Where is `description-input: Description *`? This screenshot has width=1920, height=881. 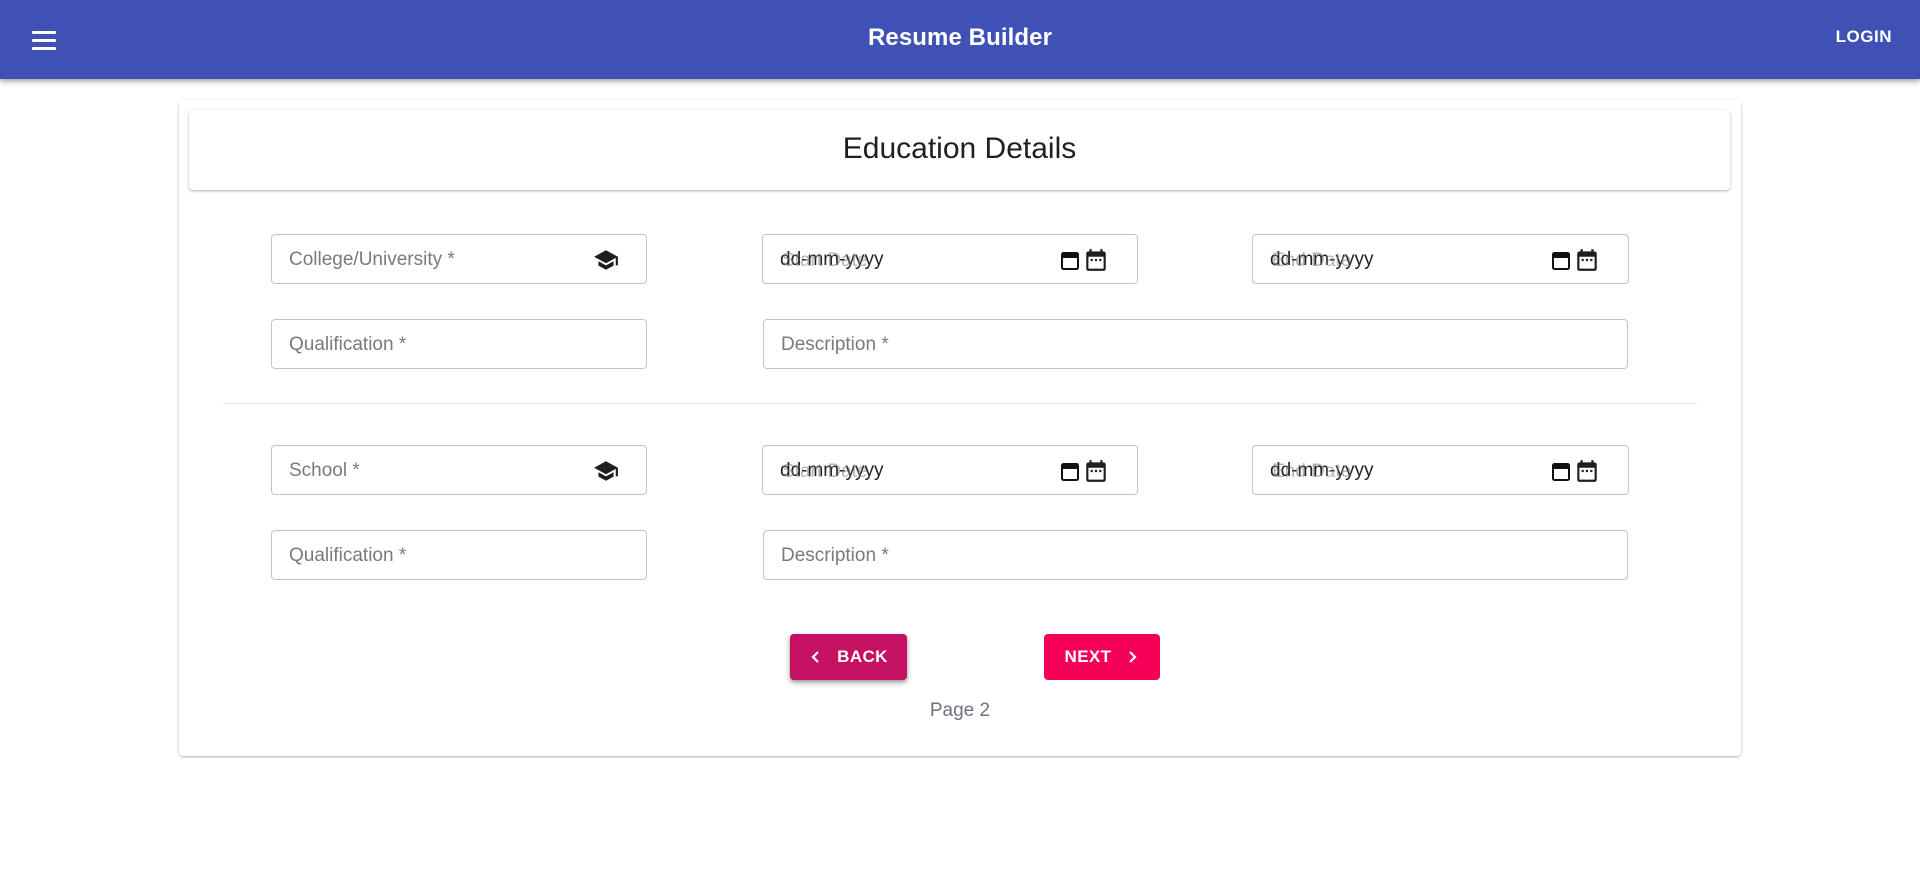 description-input: Description * is located at coordinates (1195, 344).